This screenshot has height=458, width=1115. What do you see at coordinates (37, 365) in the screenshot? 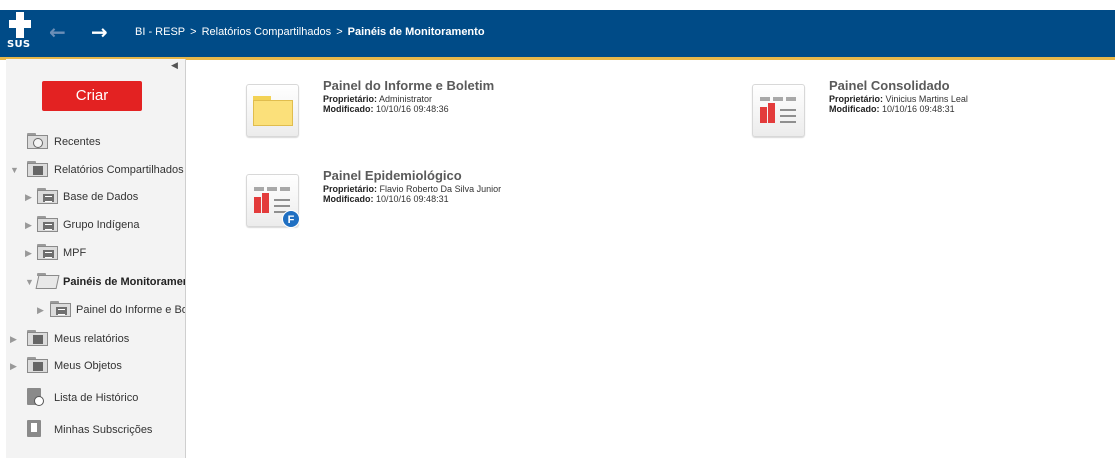
I see `objects-folder-icon` at bounding box center [37, 365].